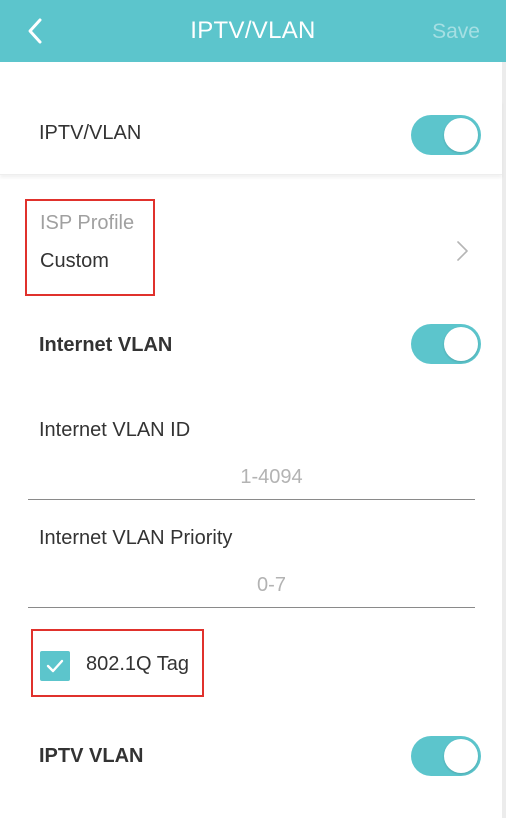 The image size is (506, 818). What do you see at coordinates (115, 430) in the screenshot?
I see `internet-vlan-id-label: Internet VLAN ID` at bounding box center [115, 430].